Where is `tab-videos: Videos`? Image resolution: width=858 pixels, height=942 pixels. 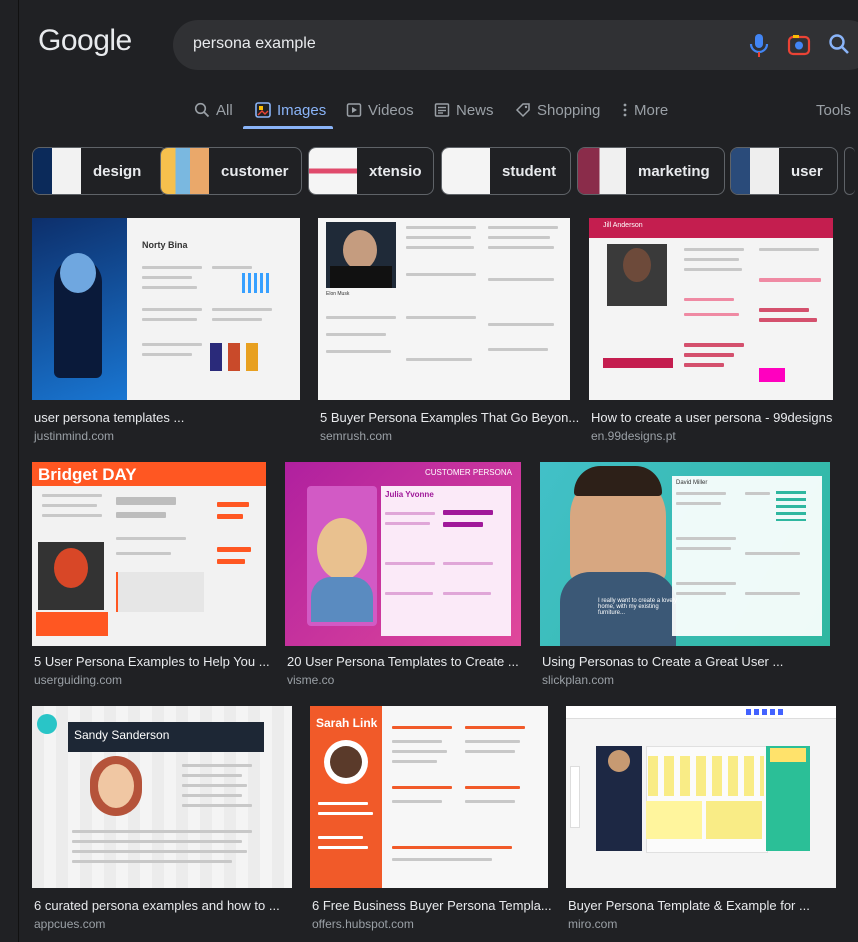
tab-videos: Videos is located at coordinates (380, 110).